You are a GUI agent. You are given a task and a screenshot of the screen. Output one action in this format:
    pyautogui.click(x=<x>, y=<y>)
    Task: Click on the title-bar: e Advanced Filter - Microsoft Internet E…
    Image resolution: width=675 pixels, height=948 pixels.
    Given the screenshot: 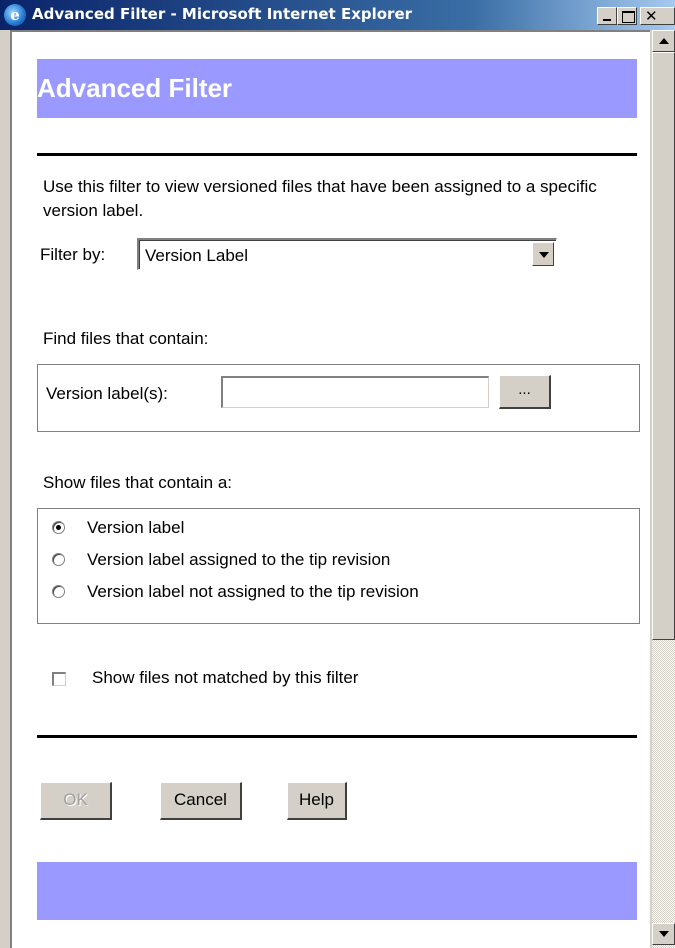 What is the action you would take?
    pyautogui.click(x=337, y=15)
    